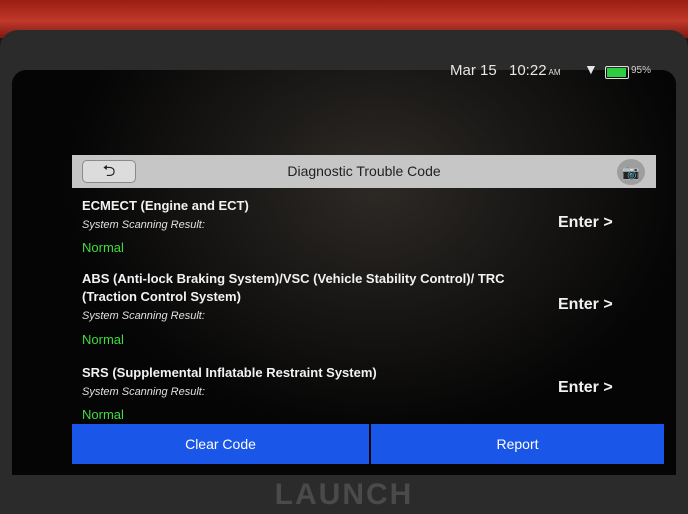 The height and width of the screenshot is (514, 688). I want to click on battery-fill, so click(616, 72).